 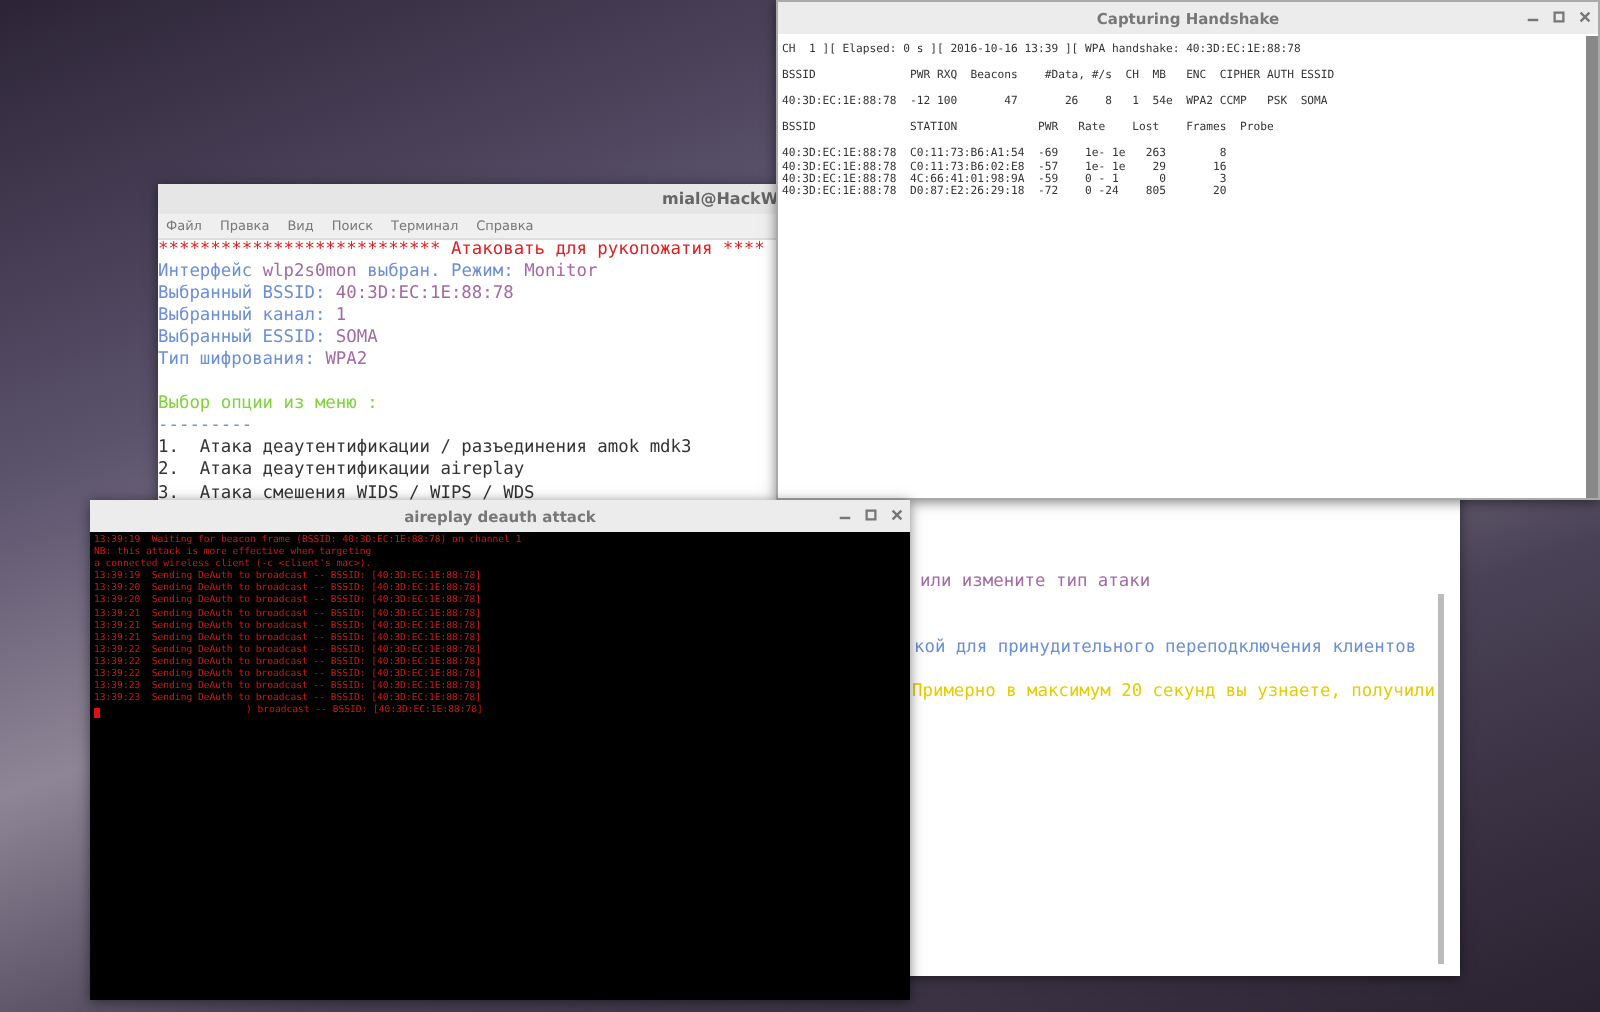 I want to click on terminal-line: *************************** Атаковать для рукопожатия ****, so click(x=461, y=251).